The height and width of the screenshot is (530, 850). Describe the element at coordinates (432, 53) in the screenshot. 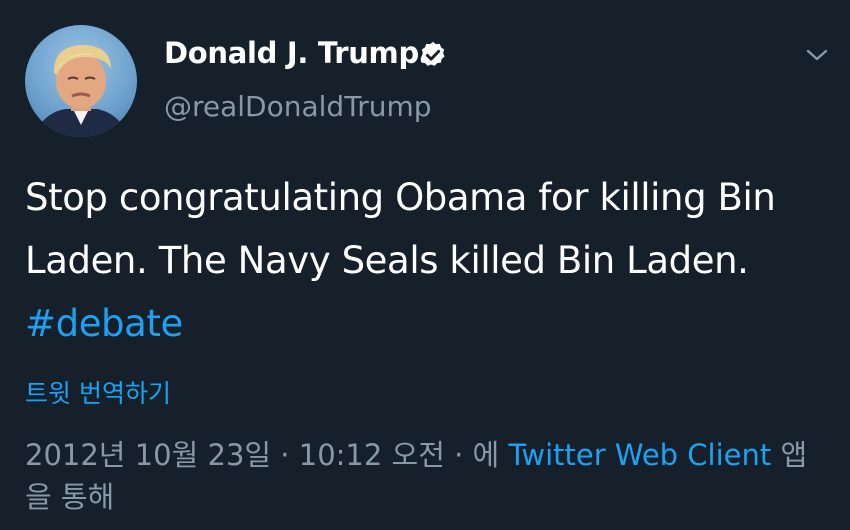

I see `verified-badge-icon` at that location.